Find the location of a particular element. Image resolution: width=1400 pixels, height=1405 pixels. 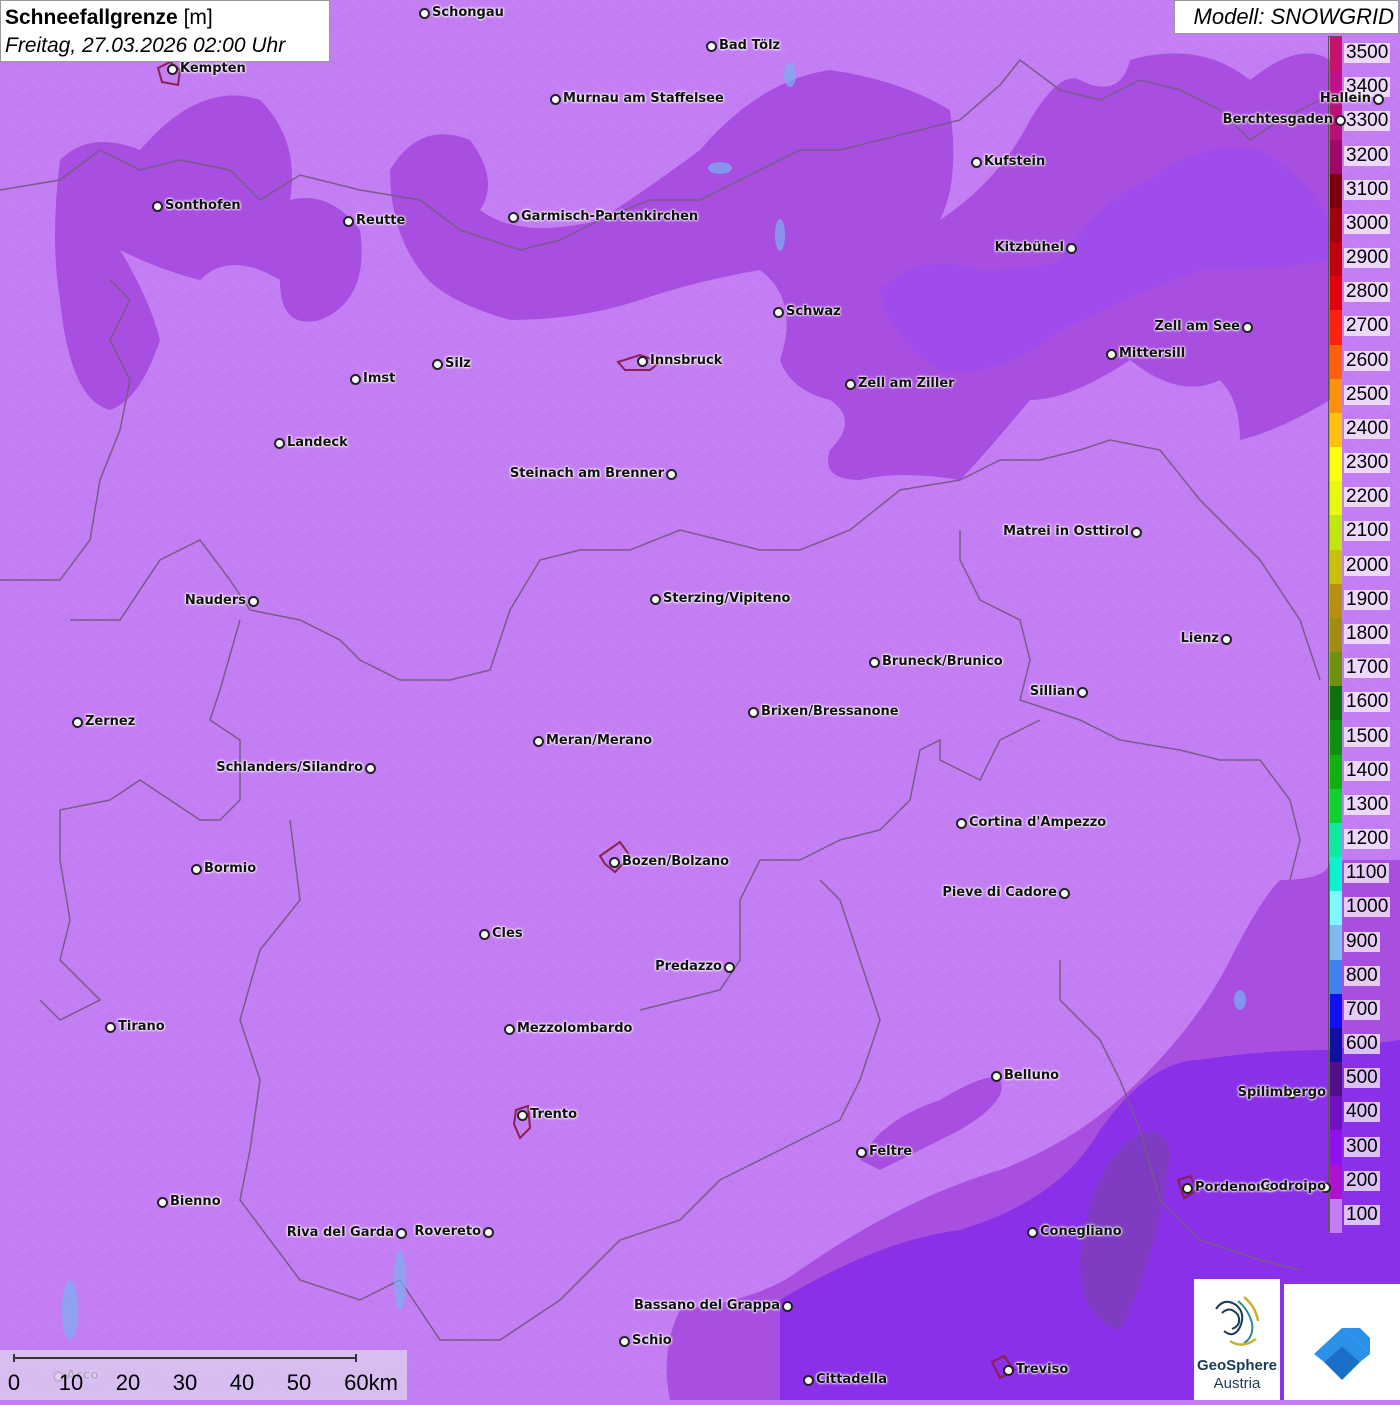

legend-label: 200 is located at coordinates (1362, 1180).